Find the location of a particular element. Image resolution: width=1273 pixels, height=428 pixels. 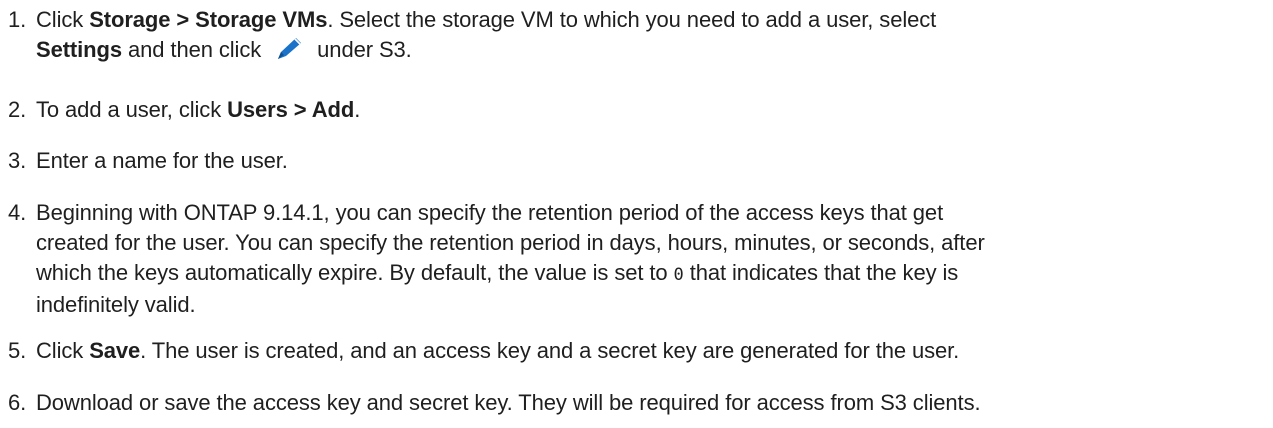

step-number: 4. is located at coordinates (17, 212).